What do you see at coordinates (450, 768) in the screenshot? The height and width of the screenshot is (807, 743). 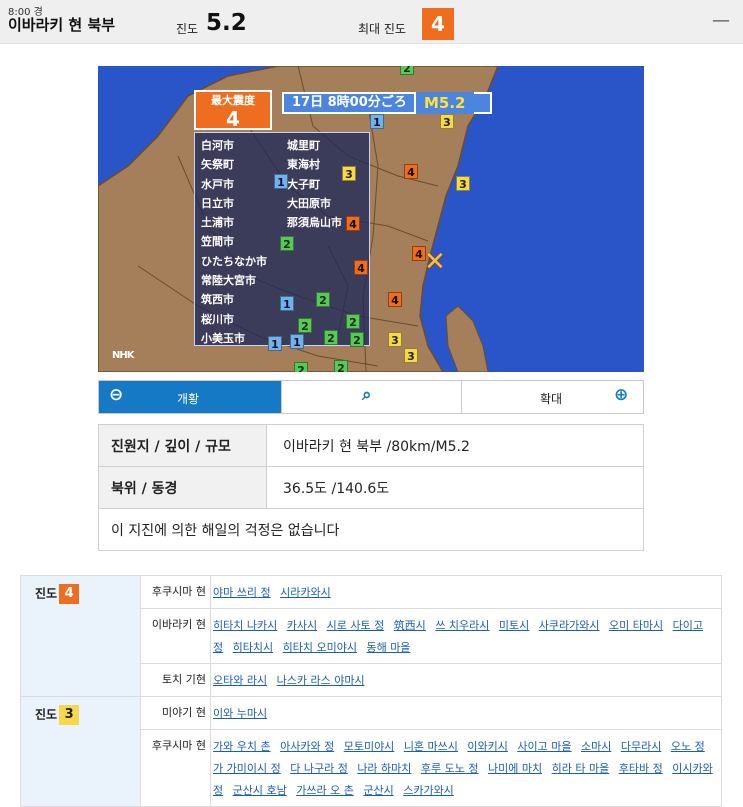 I see `city-link: 후루 도노 정` at bounding box center [450, 768].